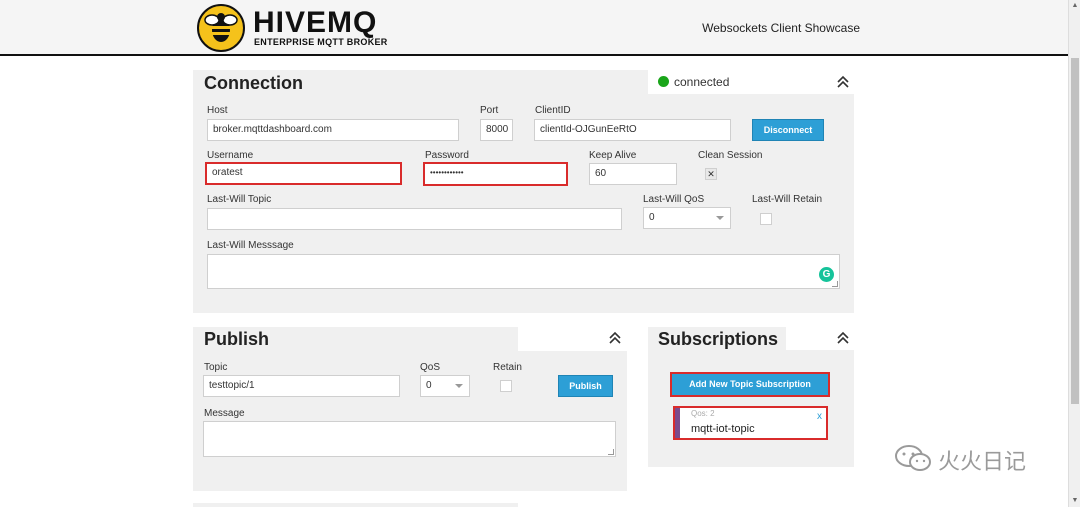  Describe the element at coordinates (507, 367) in the screenshot. I see `publish-retain-label: Retain` at that location.